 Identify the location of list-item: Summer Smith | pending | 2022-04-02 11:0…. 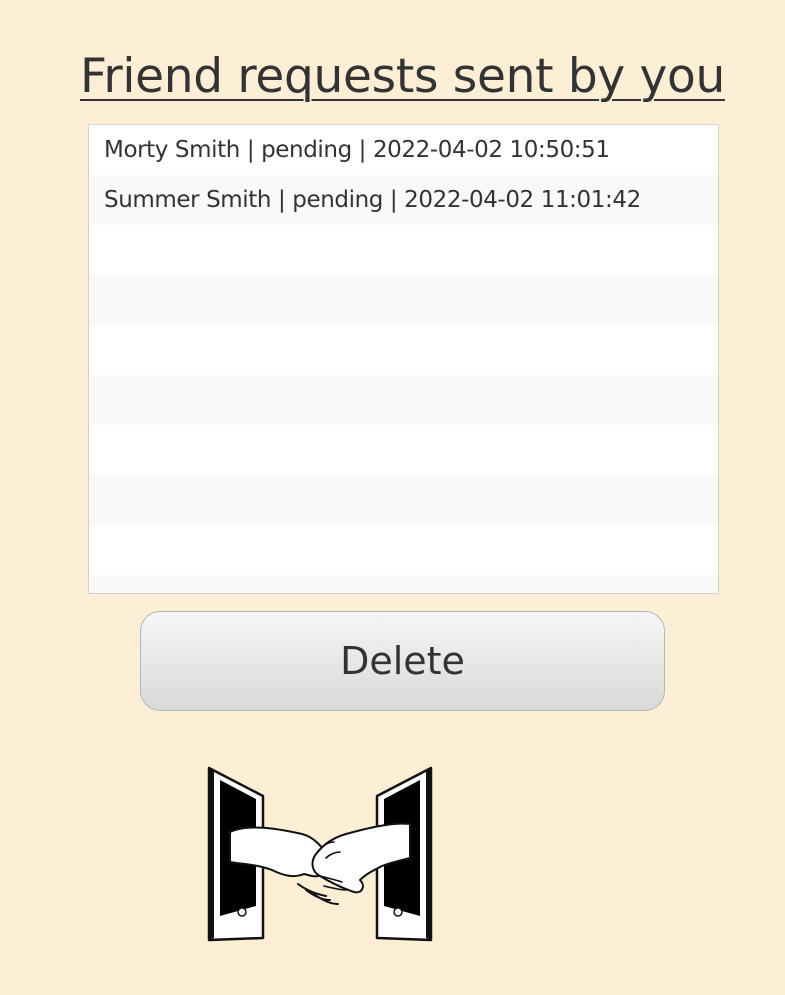
(403, 200).